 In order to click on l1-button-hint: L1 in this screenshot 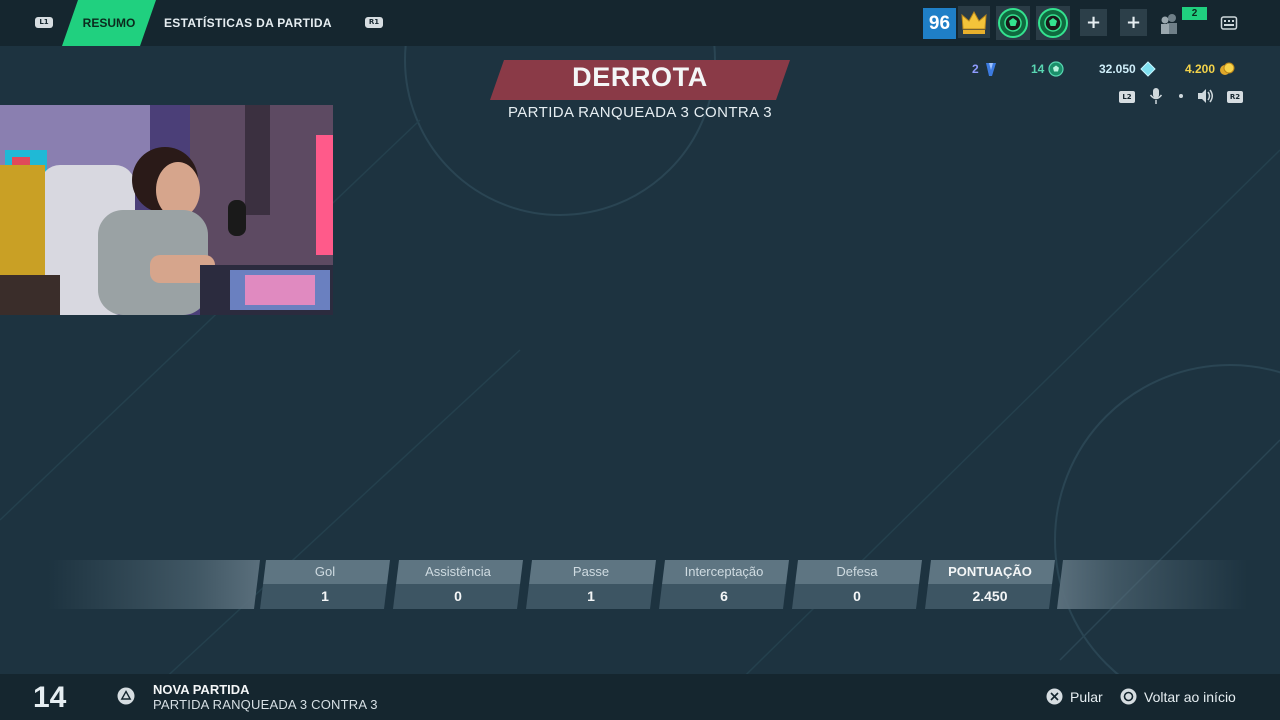, I will do `click(44, 22)`.